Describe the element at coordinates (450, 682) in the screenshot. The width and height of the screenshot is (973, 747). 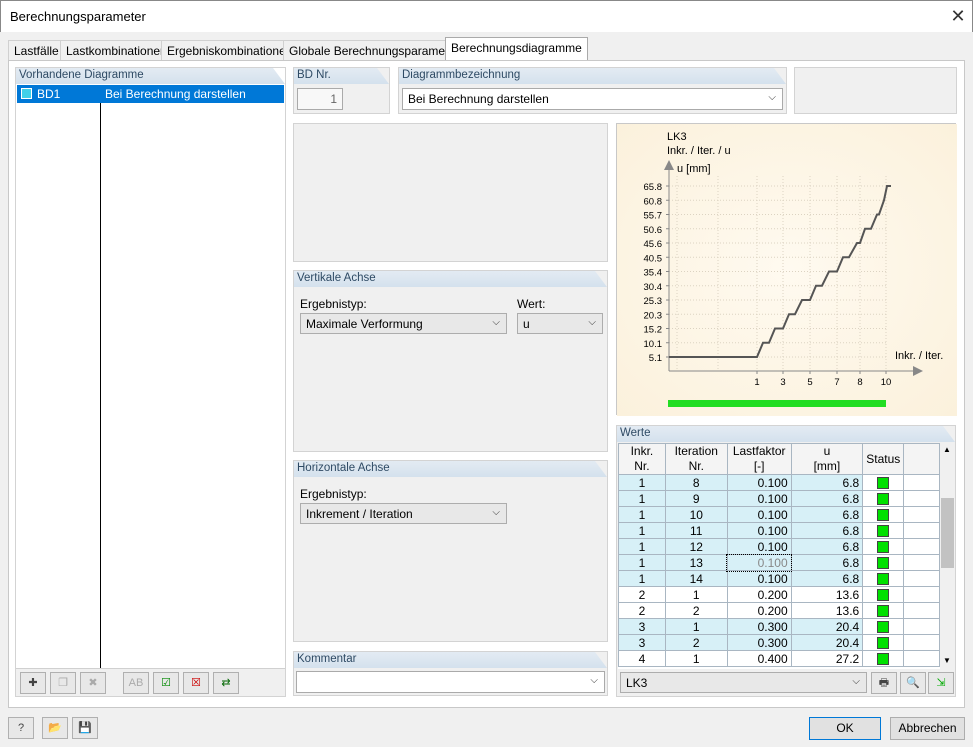
I see `comment-input: ⌵` at that location.